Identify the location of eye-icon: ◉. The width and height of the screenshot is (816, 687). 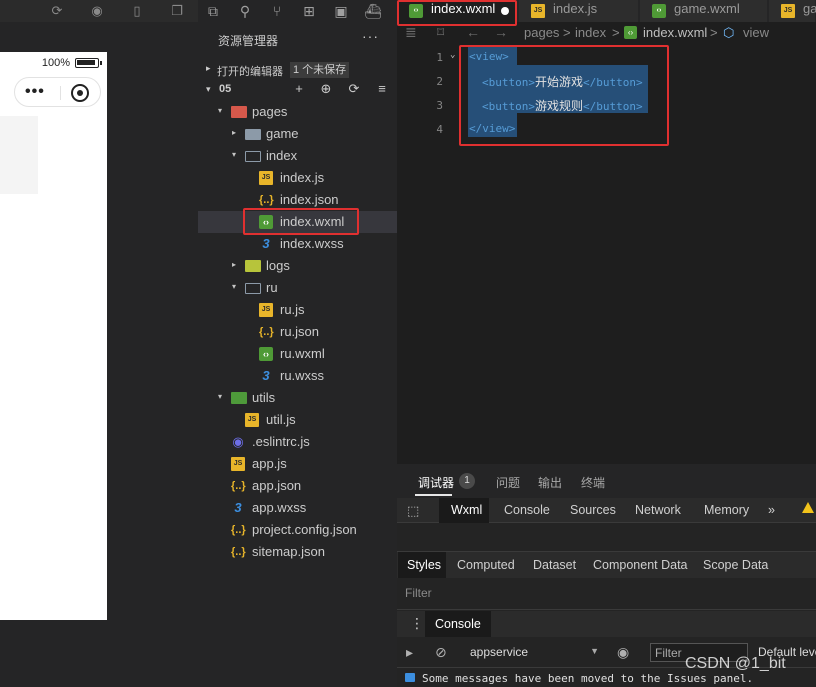
(623, 652).